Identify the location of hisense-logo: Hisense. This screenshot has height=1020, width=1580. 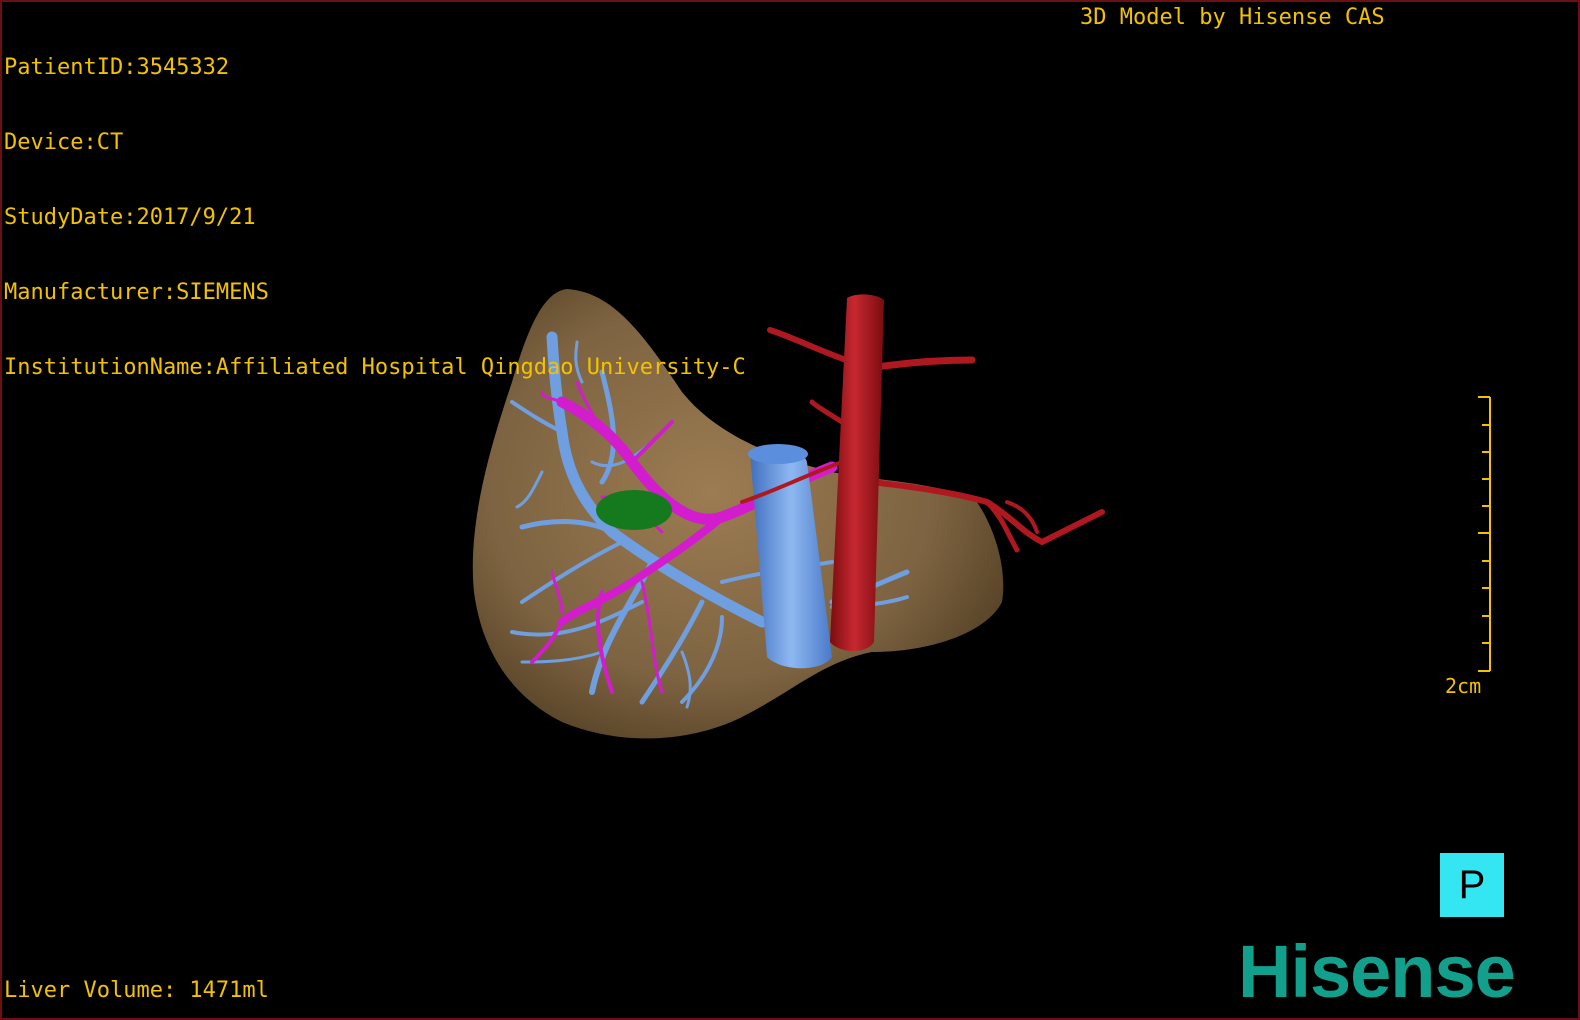
(1377, 971).